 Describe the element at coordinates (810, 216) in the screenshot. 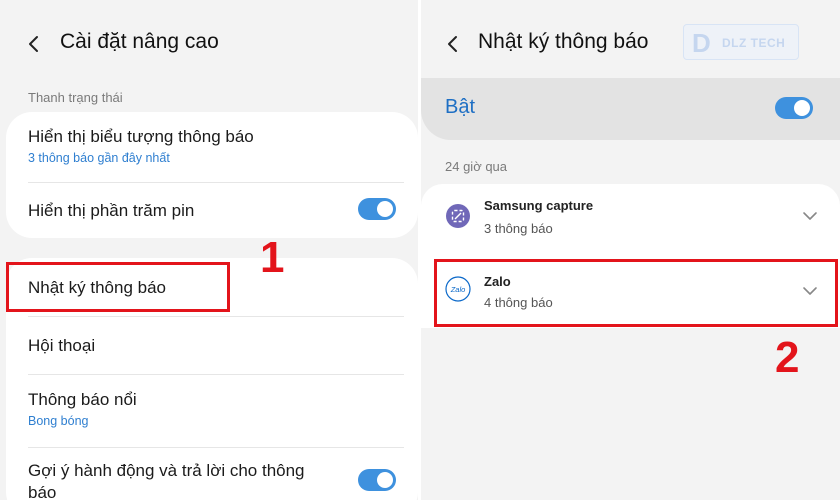

I see `chevron-down-icon` at that location.